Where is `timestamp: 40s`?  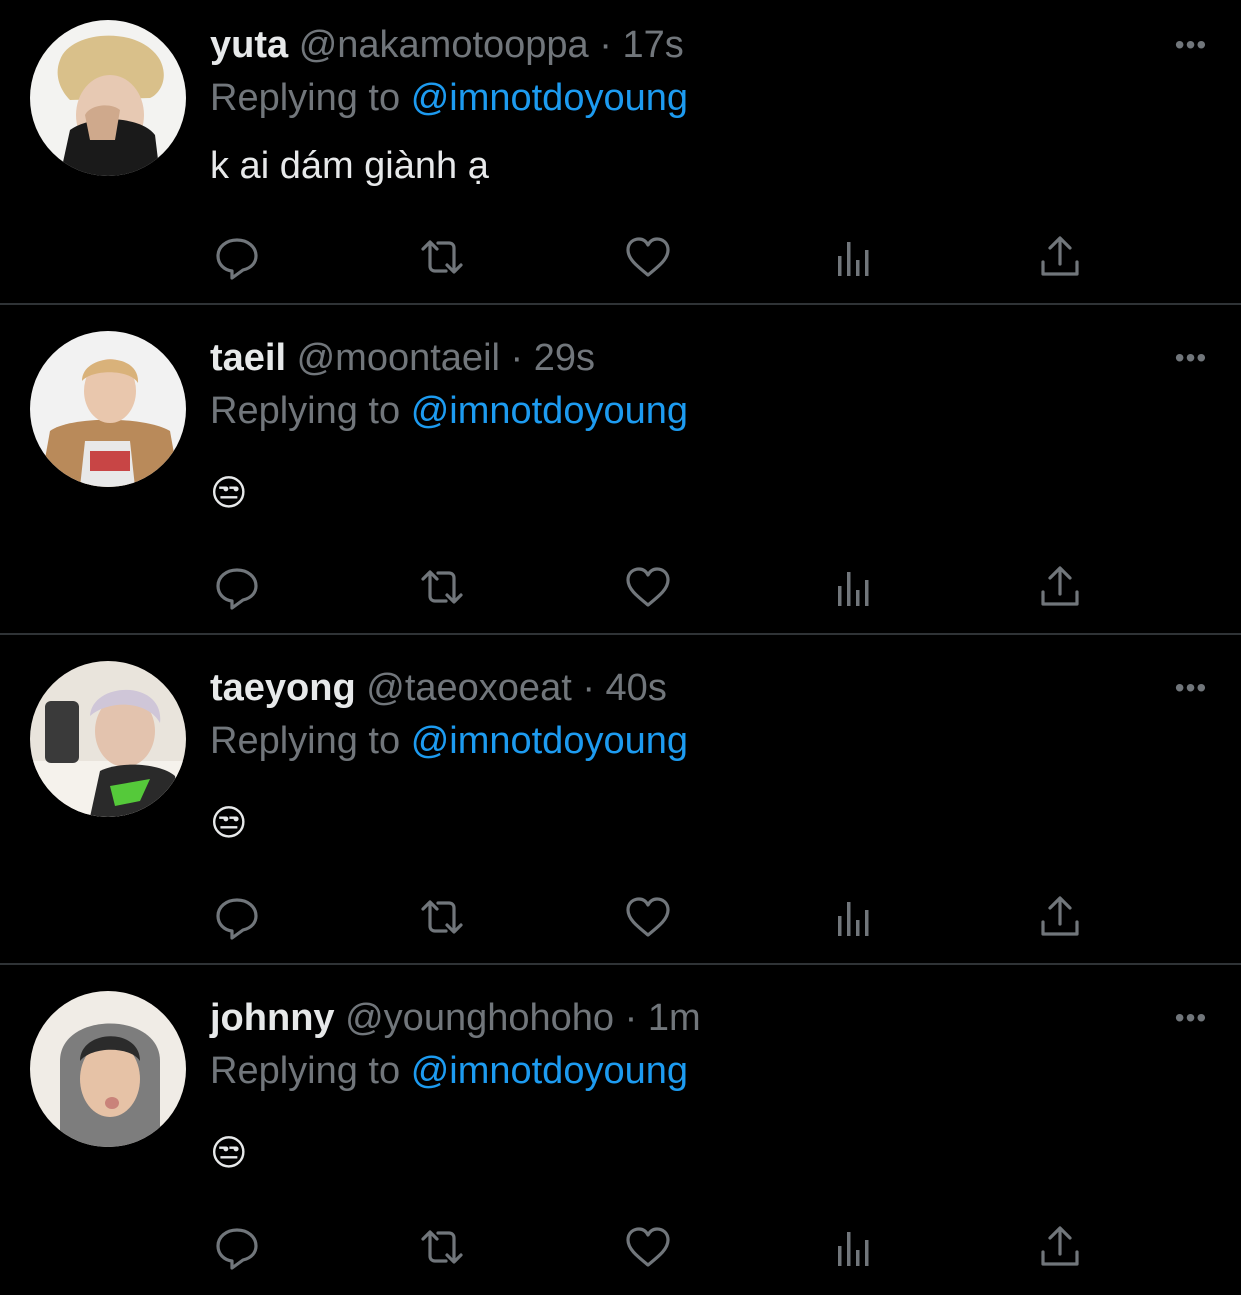 timestamp: 40s is located at coordinates (636, 688).